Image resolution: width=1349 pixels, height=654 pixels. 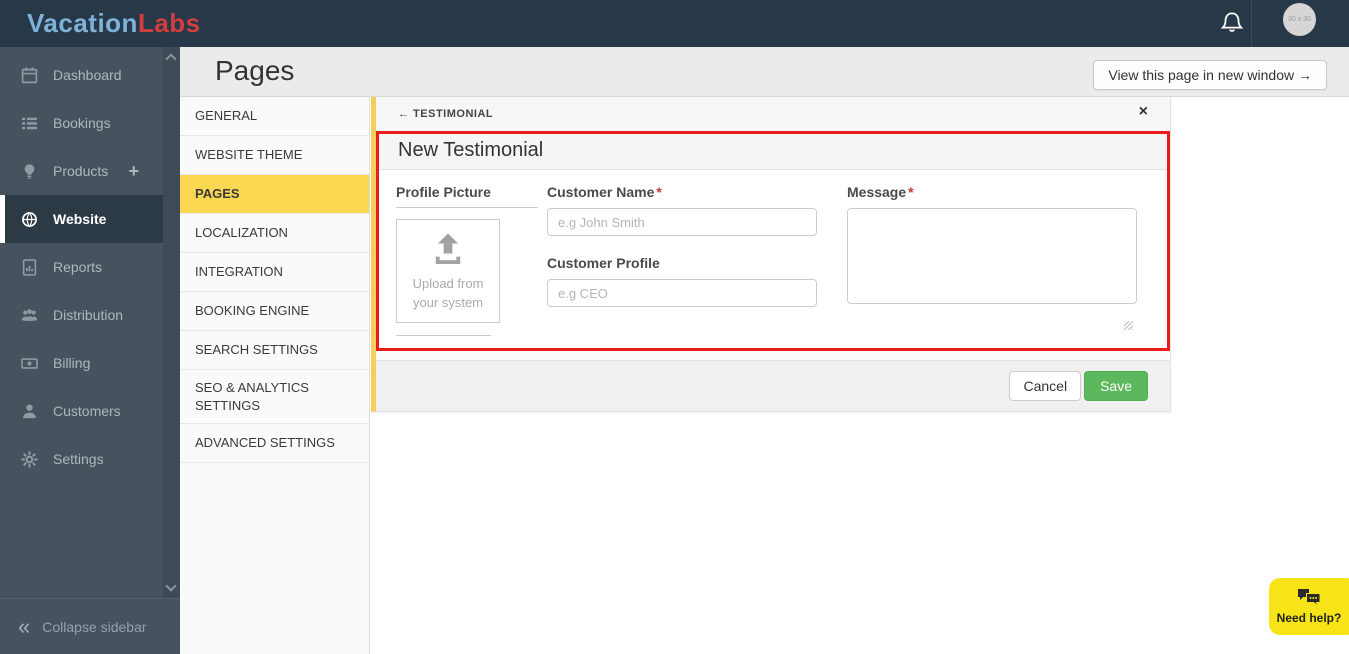 I want to click on message-textarea, so click(x=992, y=256).